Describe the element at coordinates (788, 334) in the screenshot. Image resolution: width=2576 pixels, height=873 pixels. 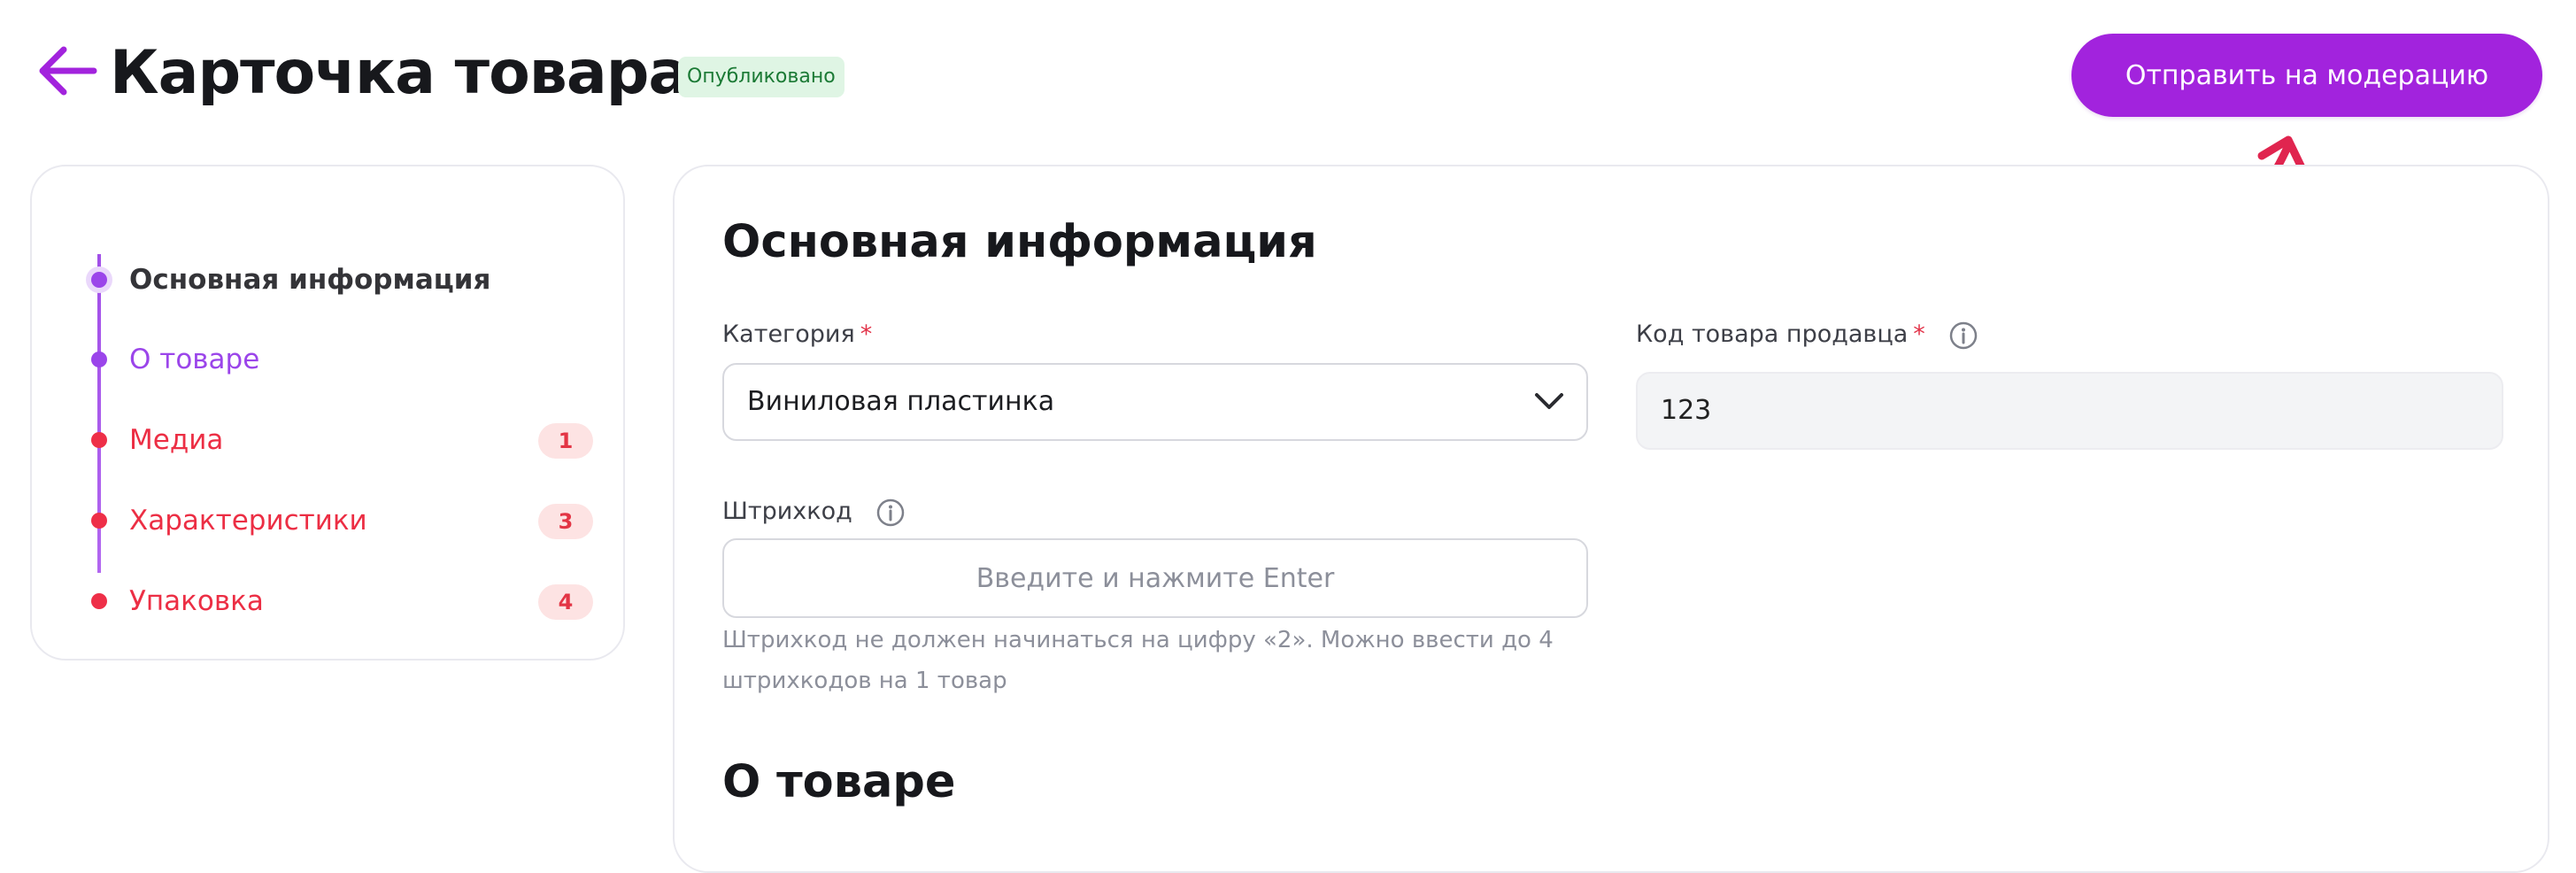
I see `category-label-text: Категория` at that location.